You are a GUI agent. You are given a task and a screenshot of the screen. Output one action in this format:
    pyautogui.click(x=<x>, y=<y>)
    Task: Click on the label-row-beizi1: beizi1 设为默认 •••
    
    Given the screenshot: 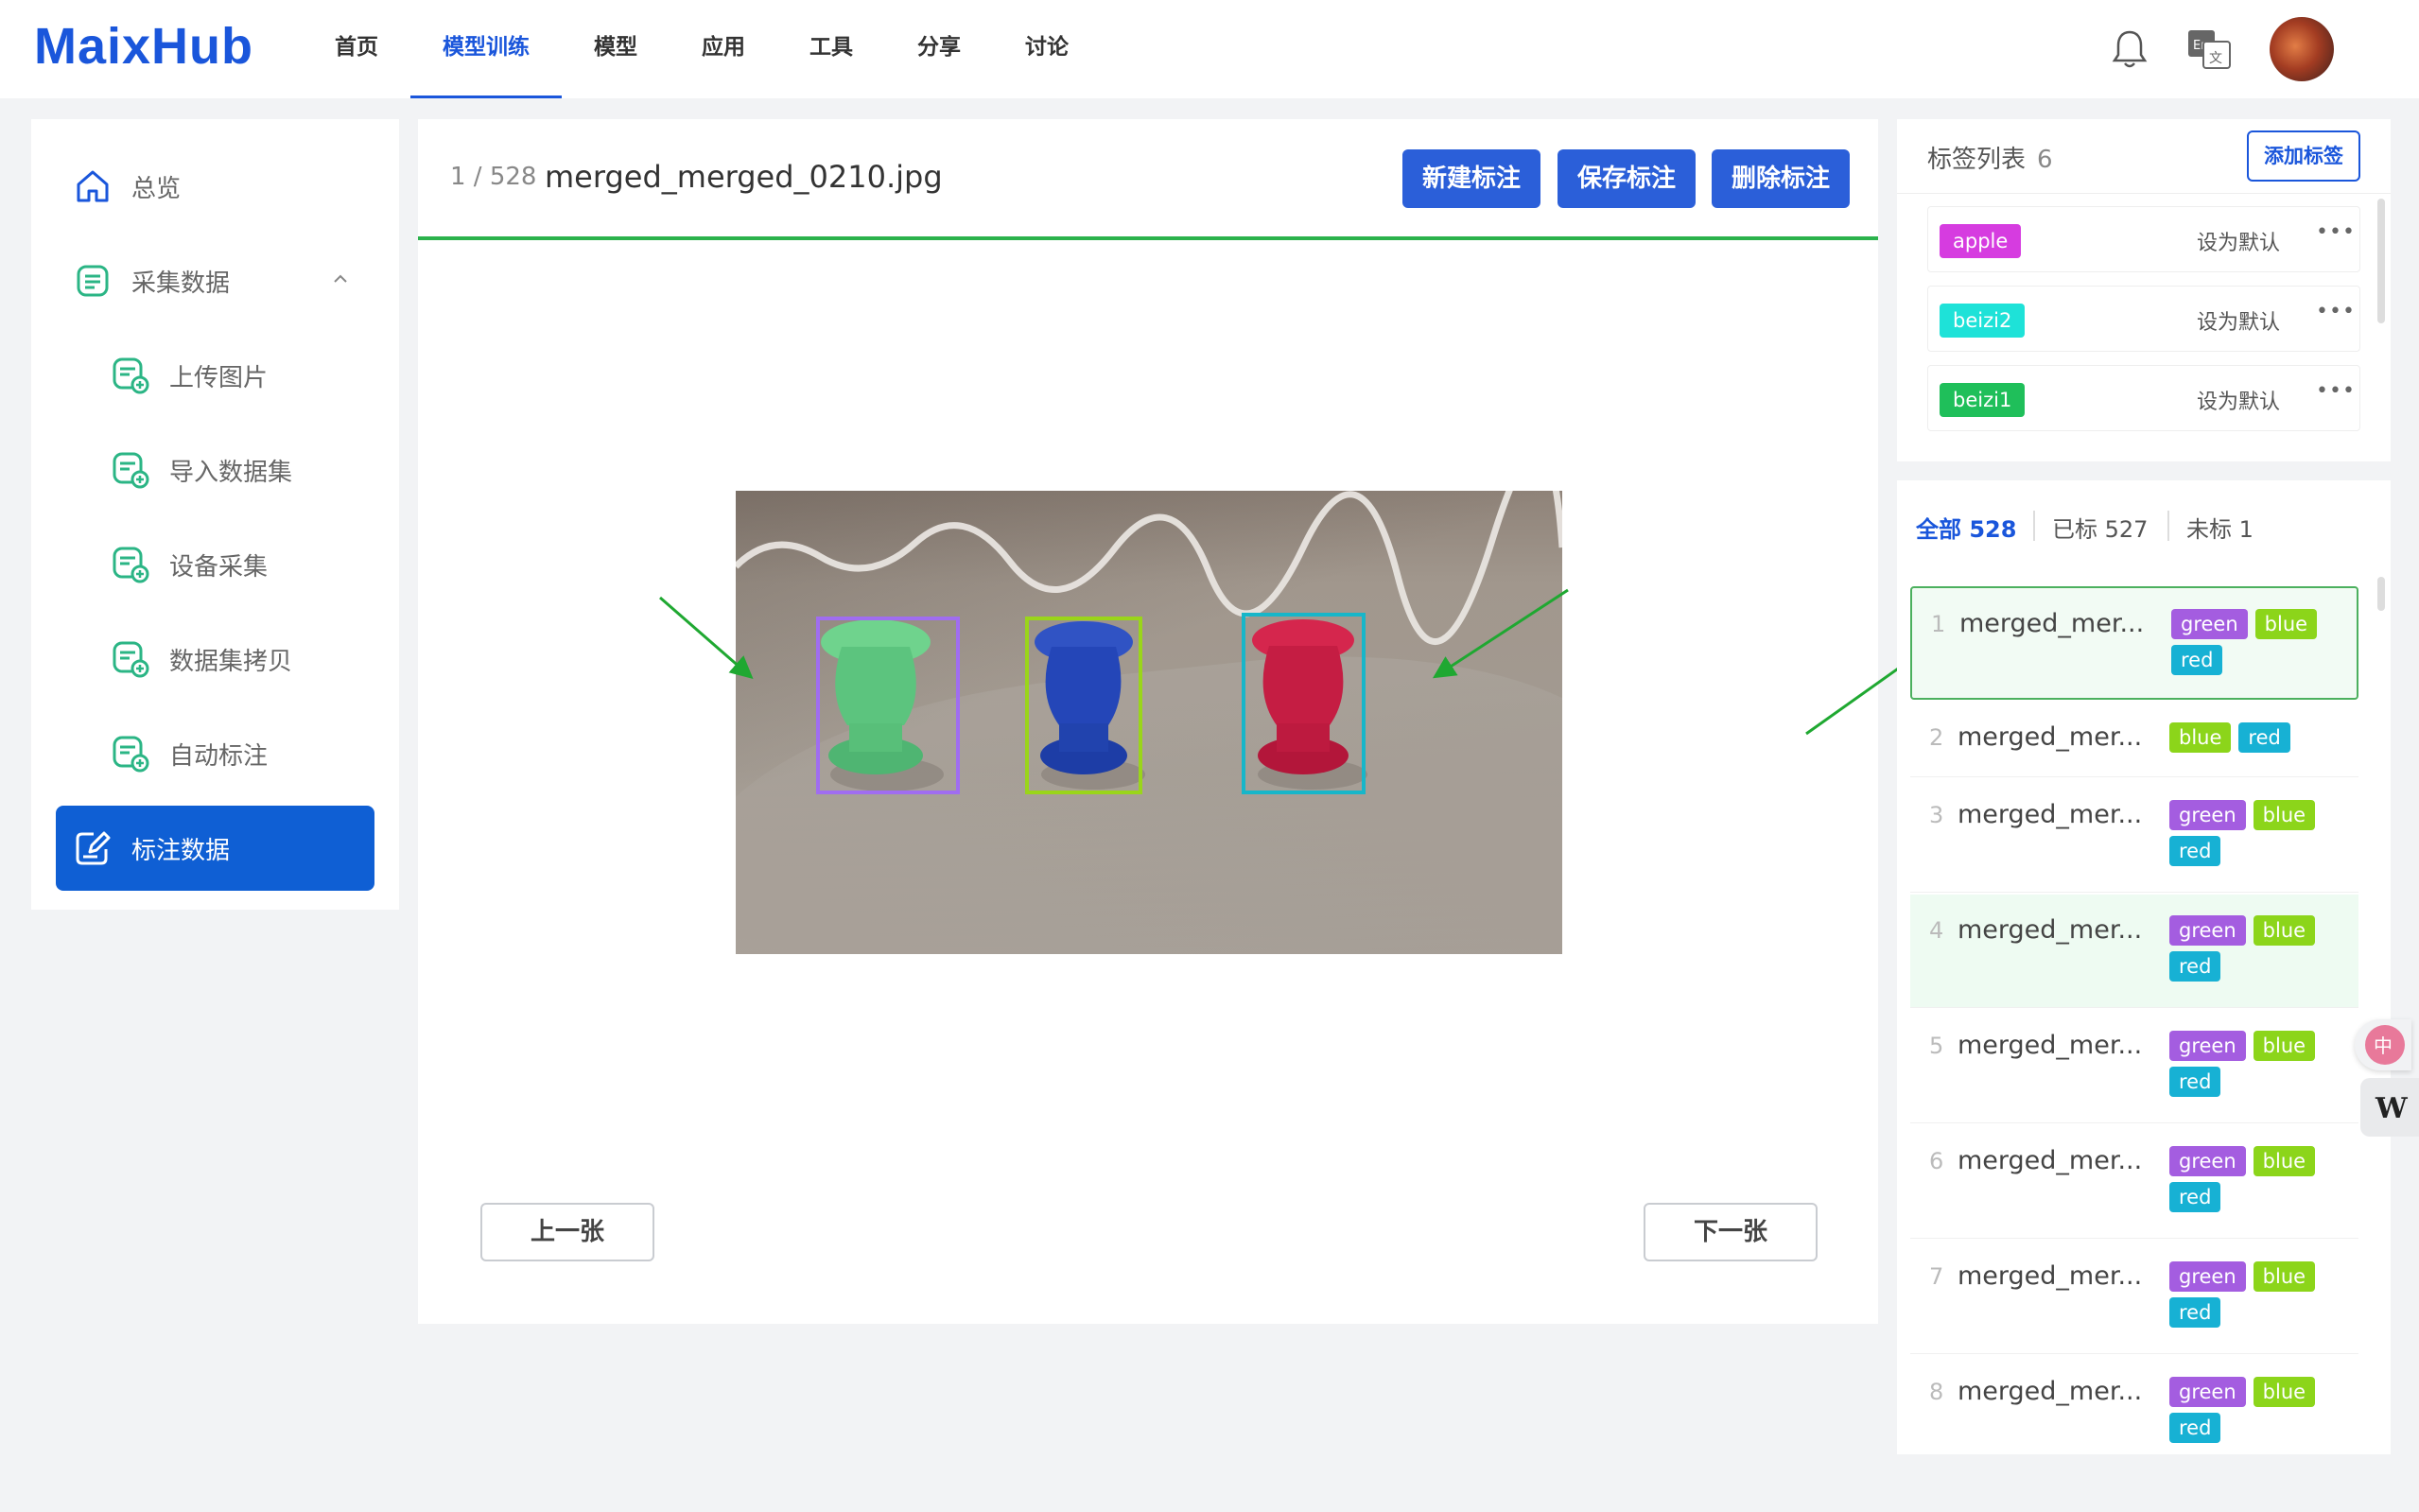 What is the action you would take?
    pyautogui.click(x=2143, y=398)
    